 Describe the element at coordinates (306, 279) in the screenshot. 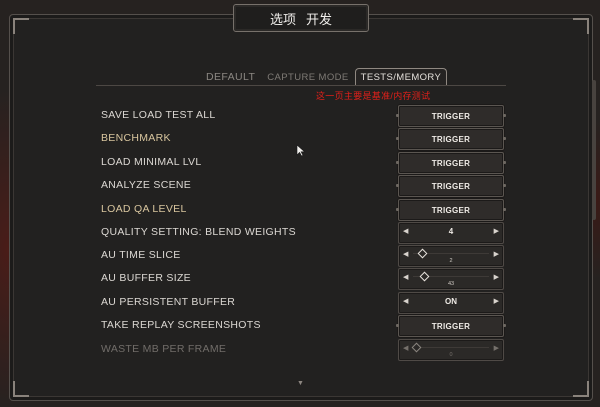

I see `setting-row-au-buffer-size: AU BUFFER SIZE ◀ 43 ▶` at that location.